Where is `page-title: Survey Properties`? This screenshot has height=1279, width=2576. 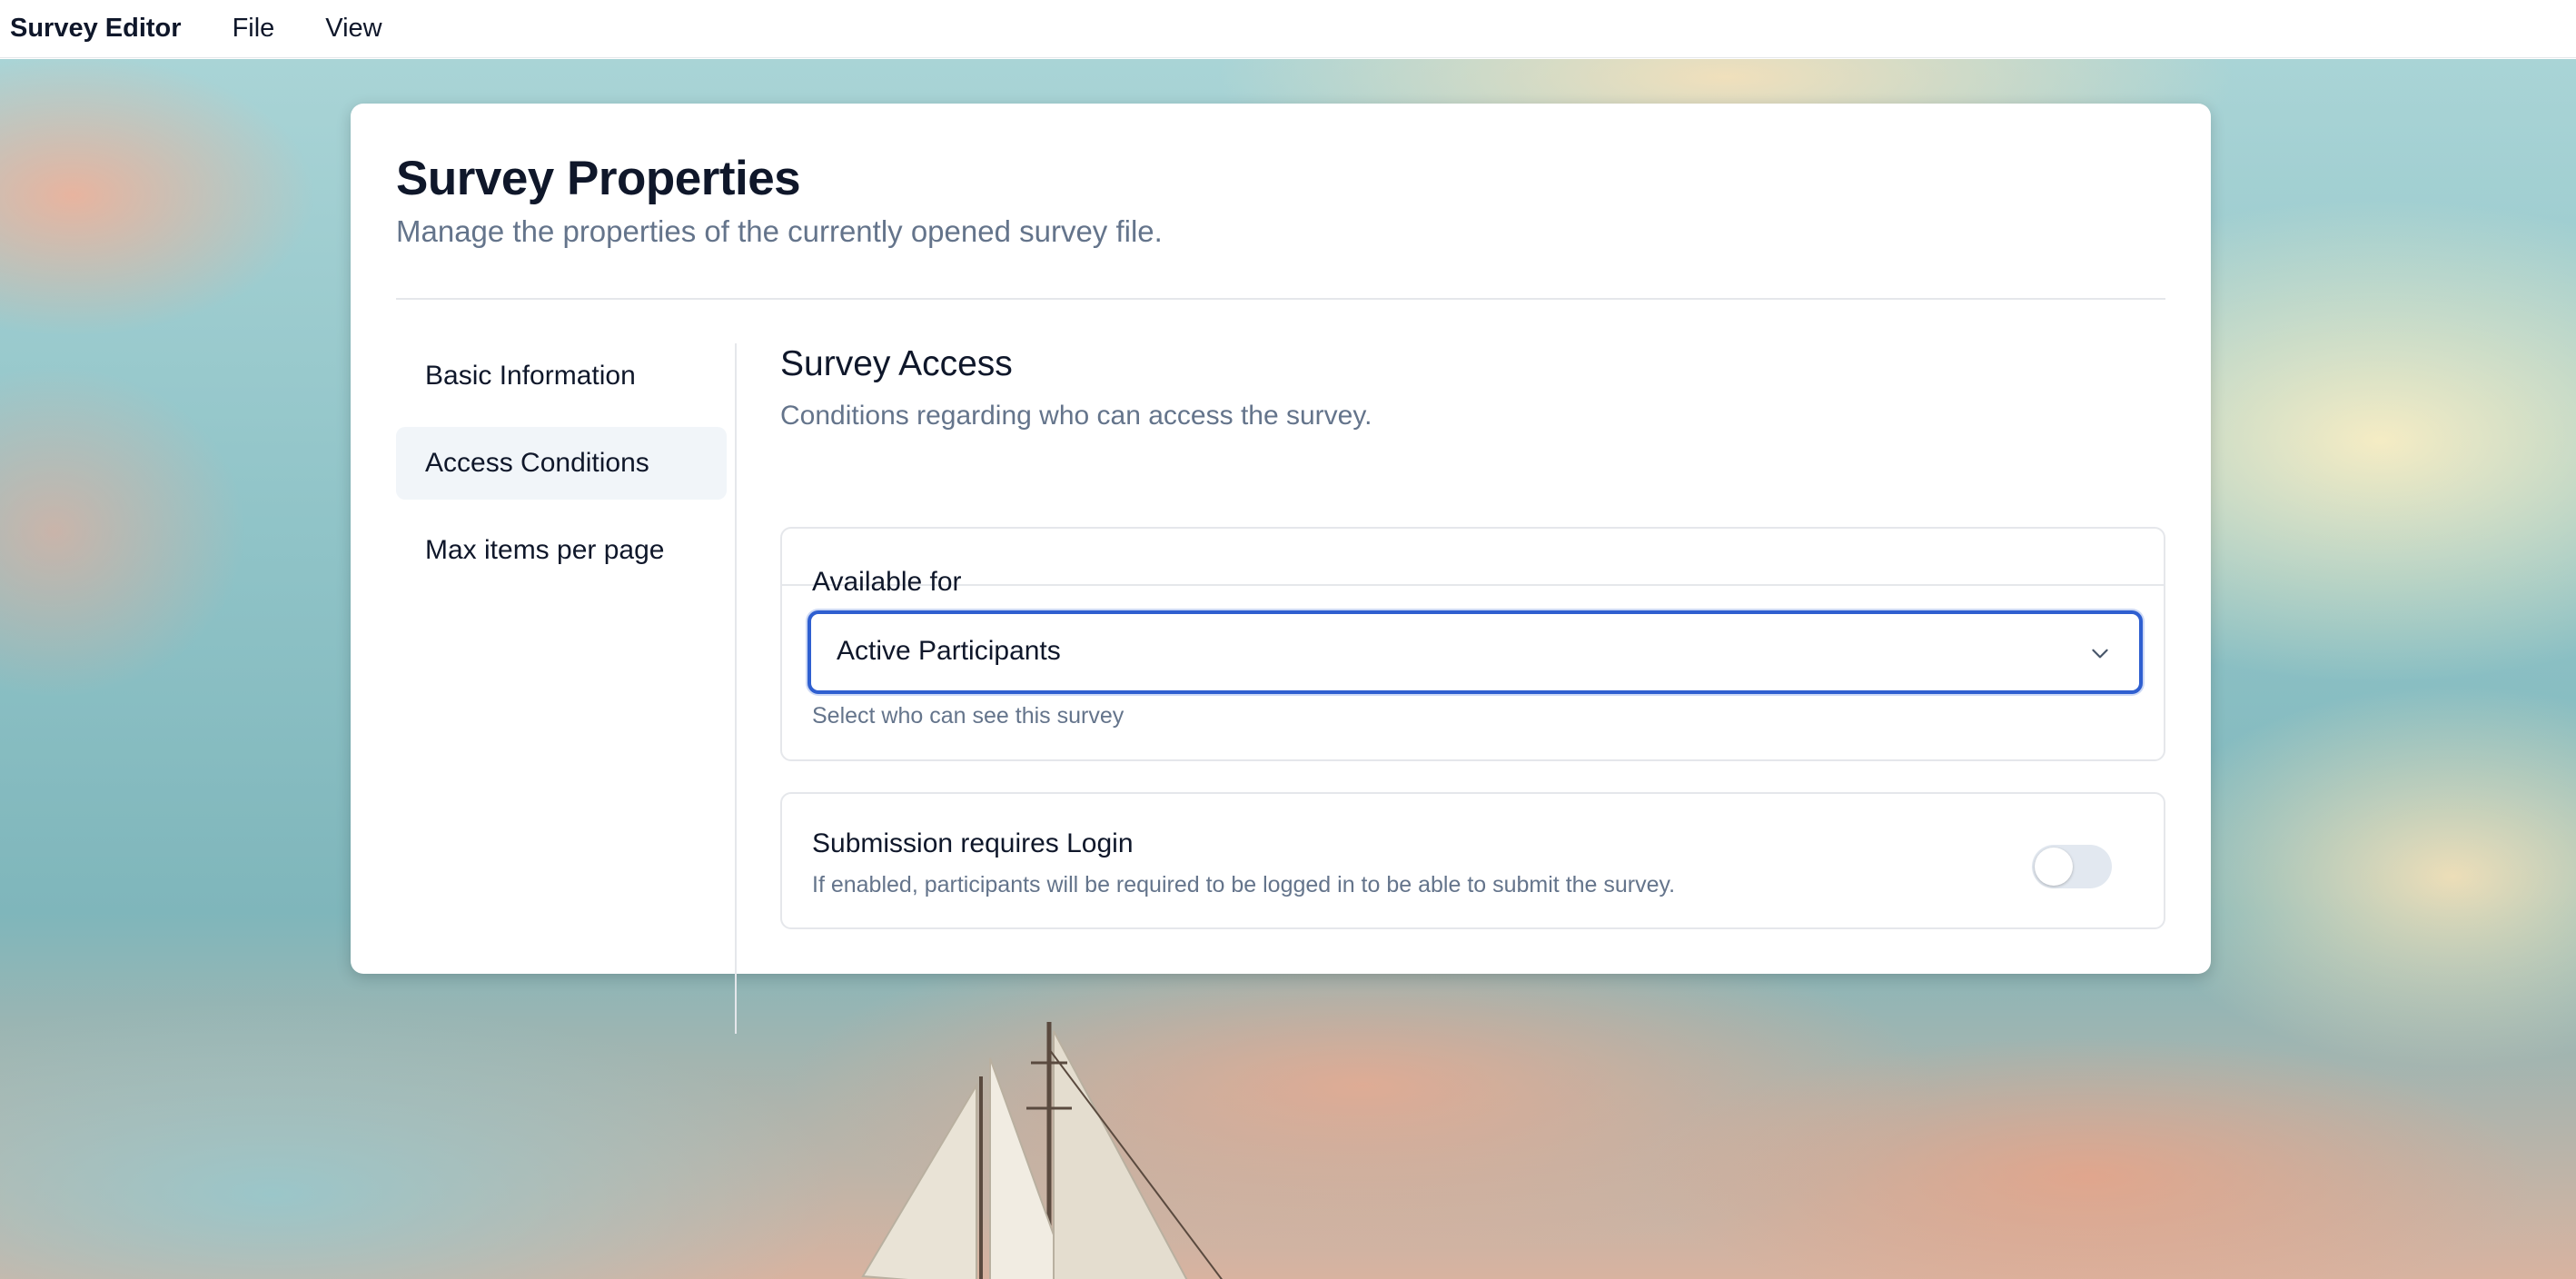 page-title: Survey Properties is located at coordinates (598, 178).